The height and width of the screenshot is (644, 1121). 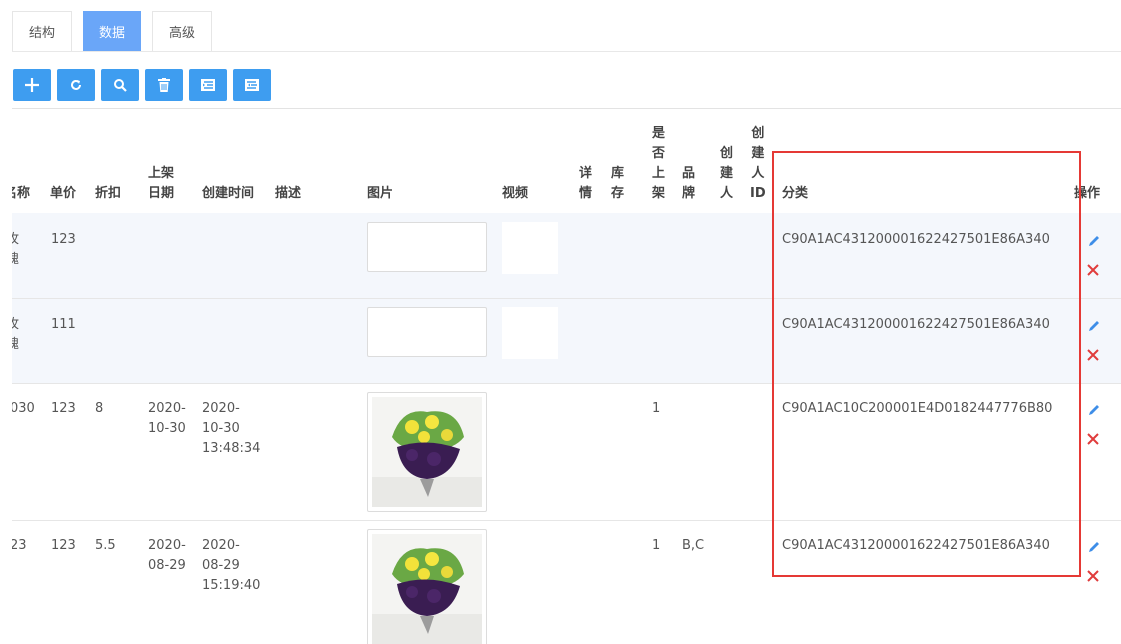 What do you see at coordinates (231, 565) in the screenshot?
I see `cell-created-time: 2020- 08-29 15:19:40` at bounding box center [231, 565].